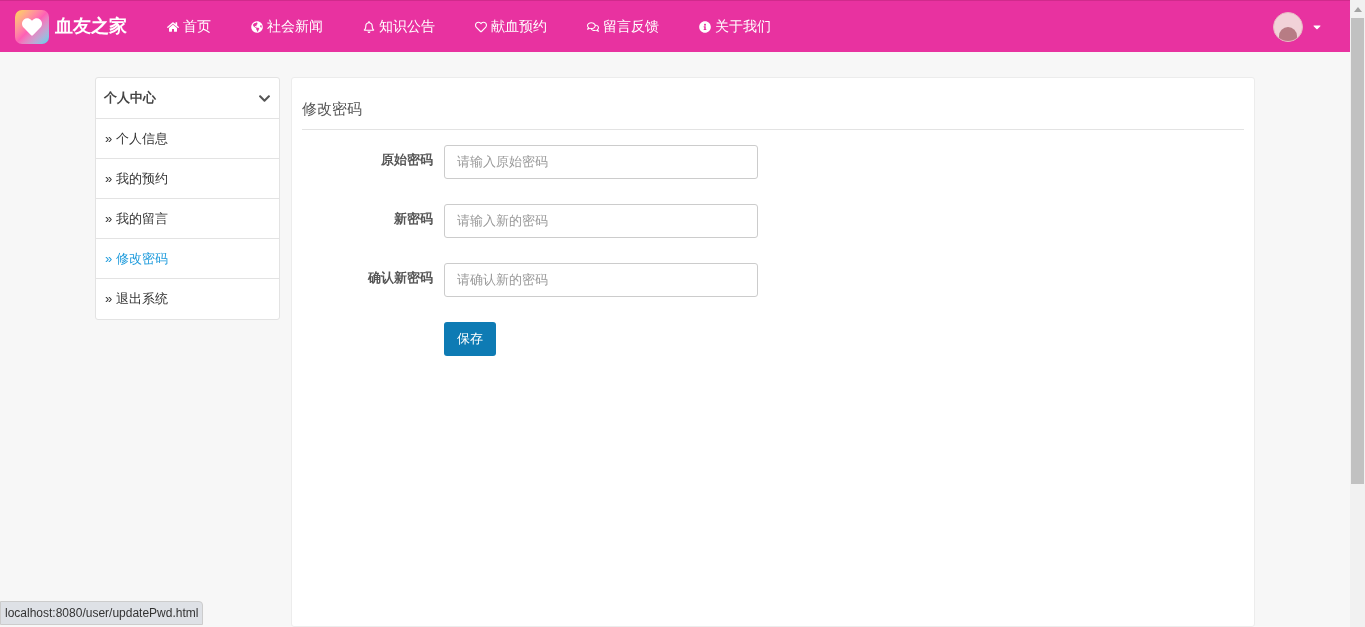 The width and height of the screenshot is (1365, 627). I want to click on globe-icon, so click(257, 26).